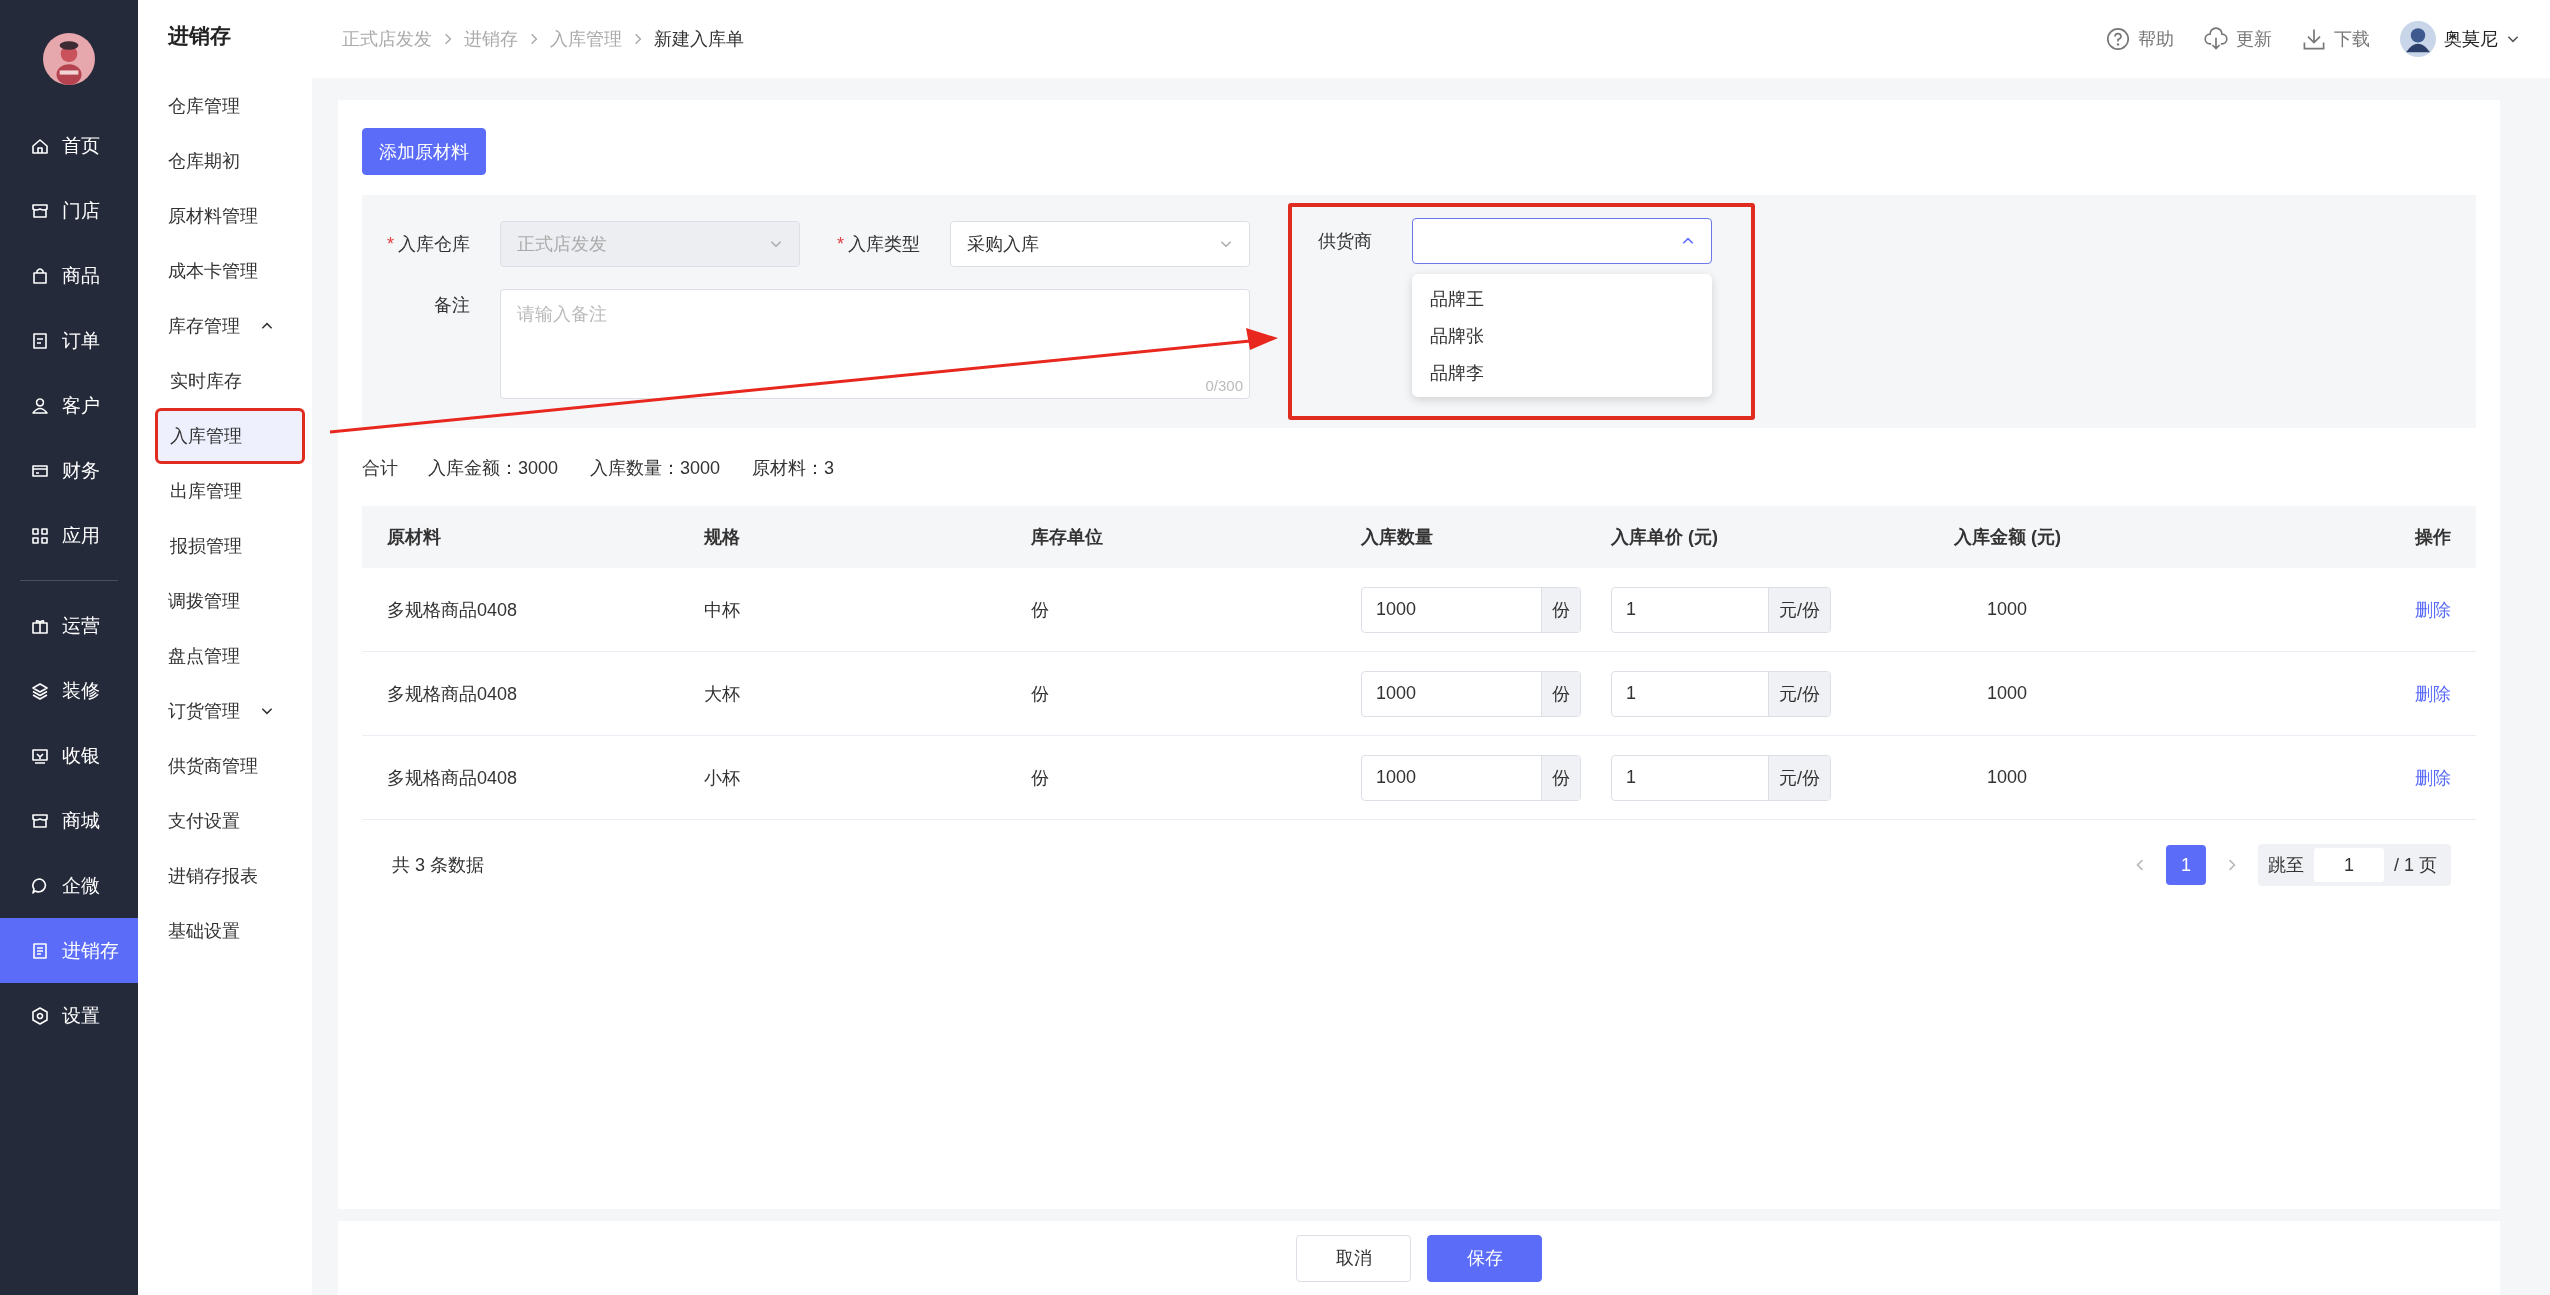 The width and height of the screenshot is (2550, 1295). I want to click on grid-icon, so click(40, 535).